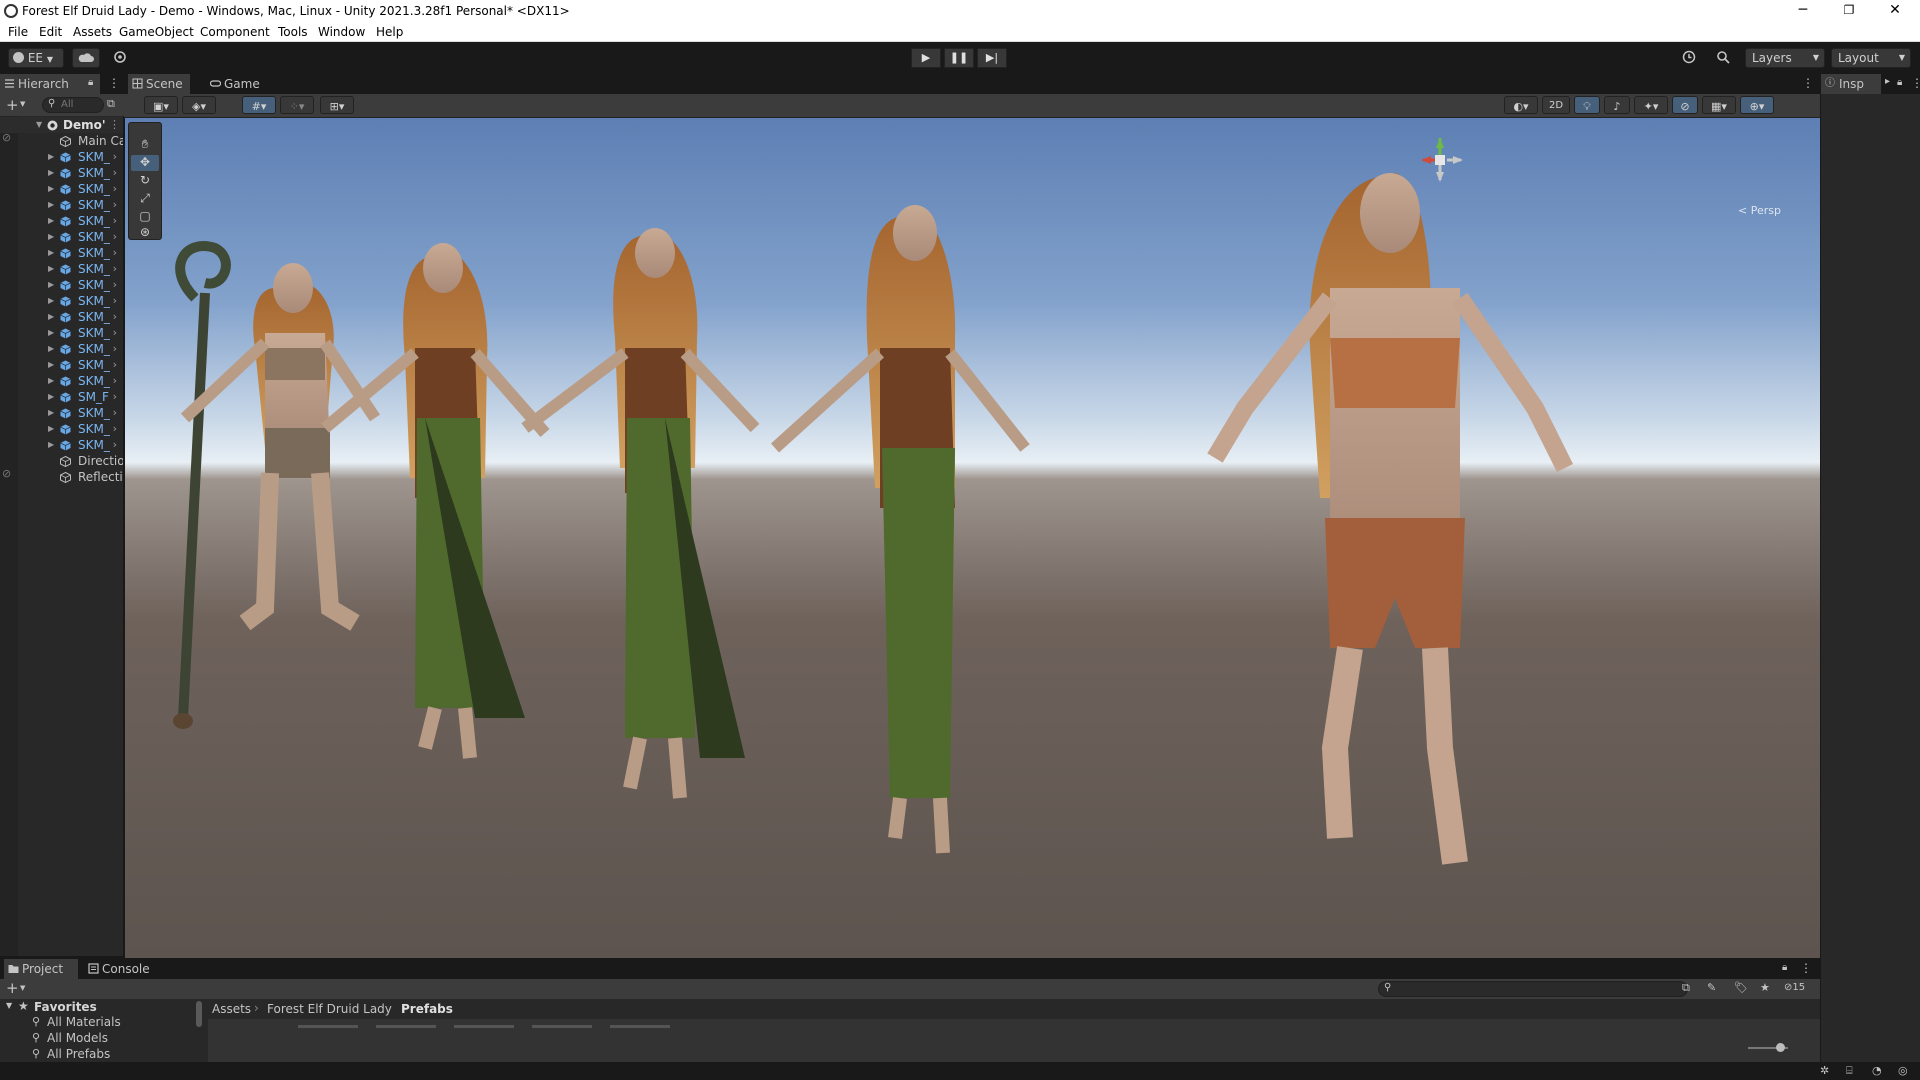 The image size is (1920, 1080). Describe the element at coordinates (199, 105) in the screenshot. I see `draw-mode-dropdown: ◈▾` at that location.